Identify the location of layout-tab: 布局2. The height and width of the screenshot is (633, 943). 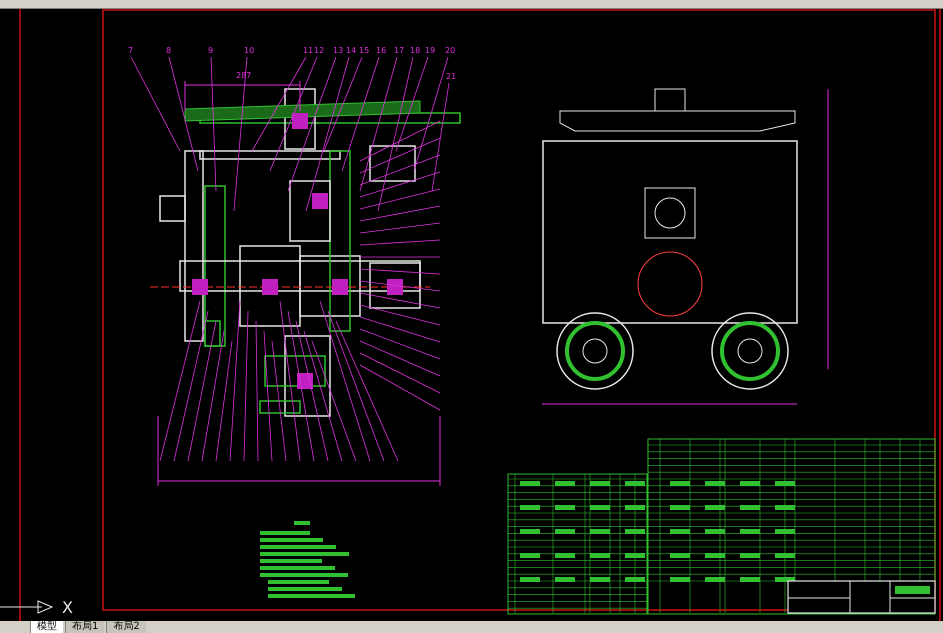
(126, 627).